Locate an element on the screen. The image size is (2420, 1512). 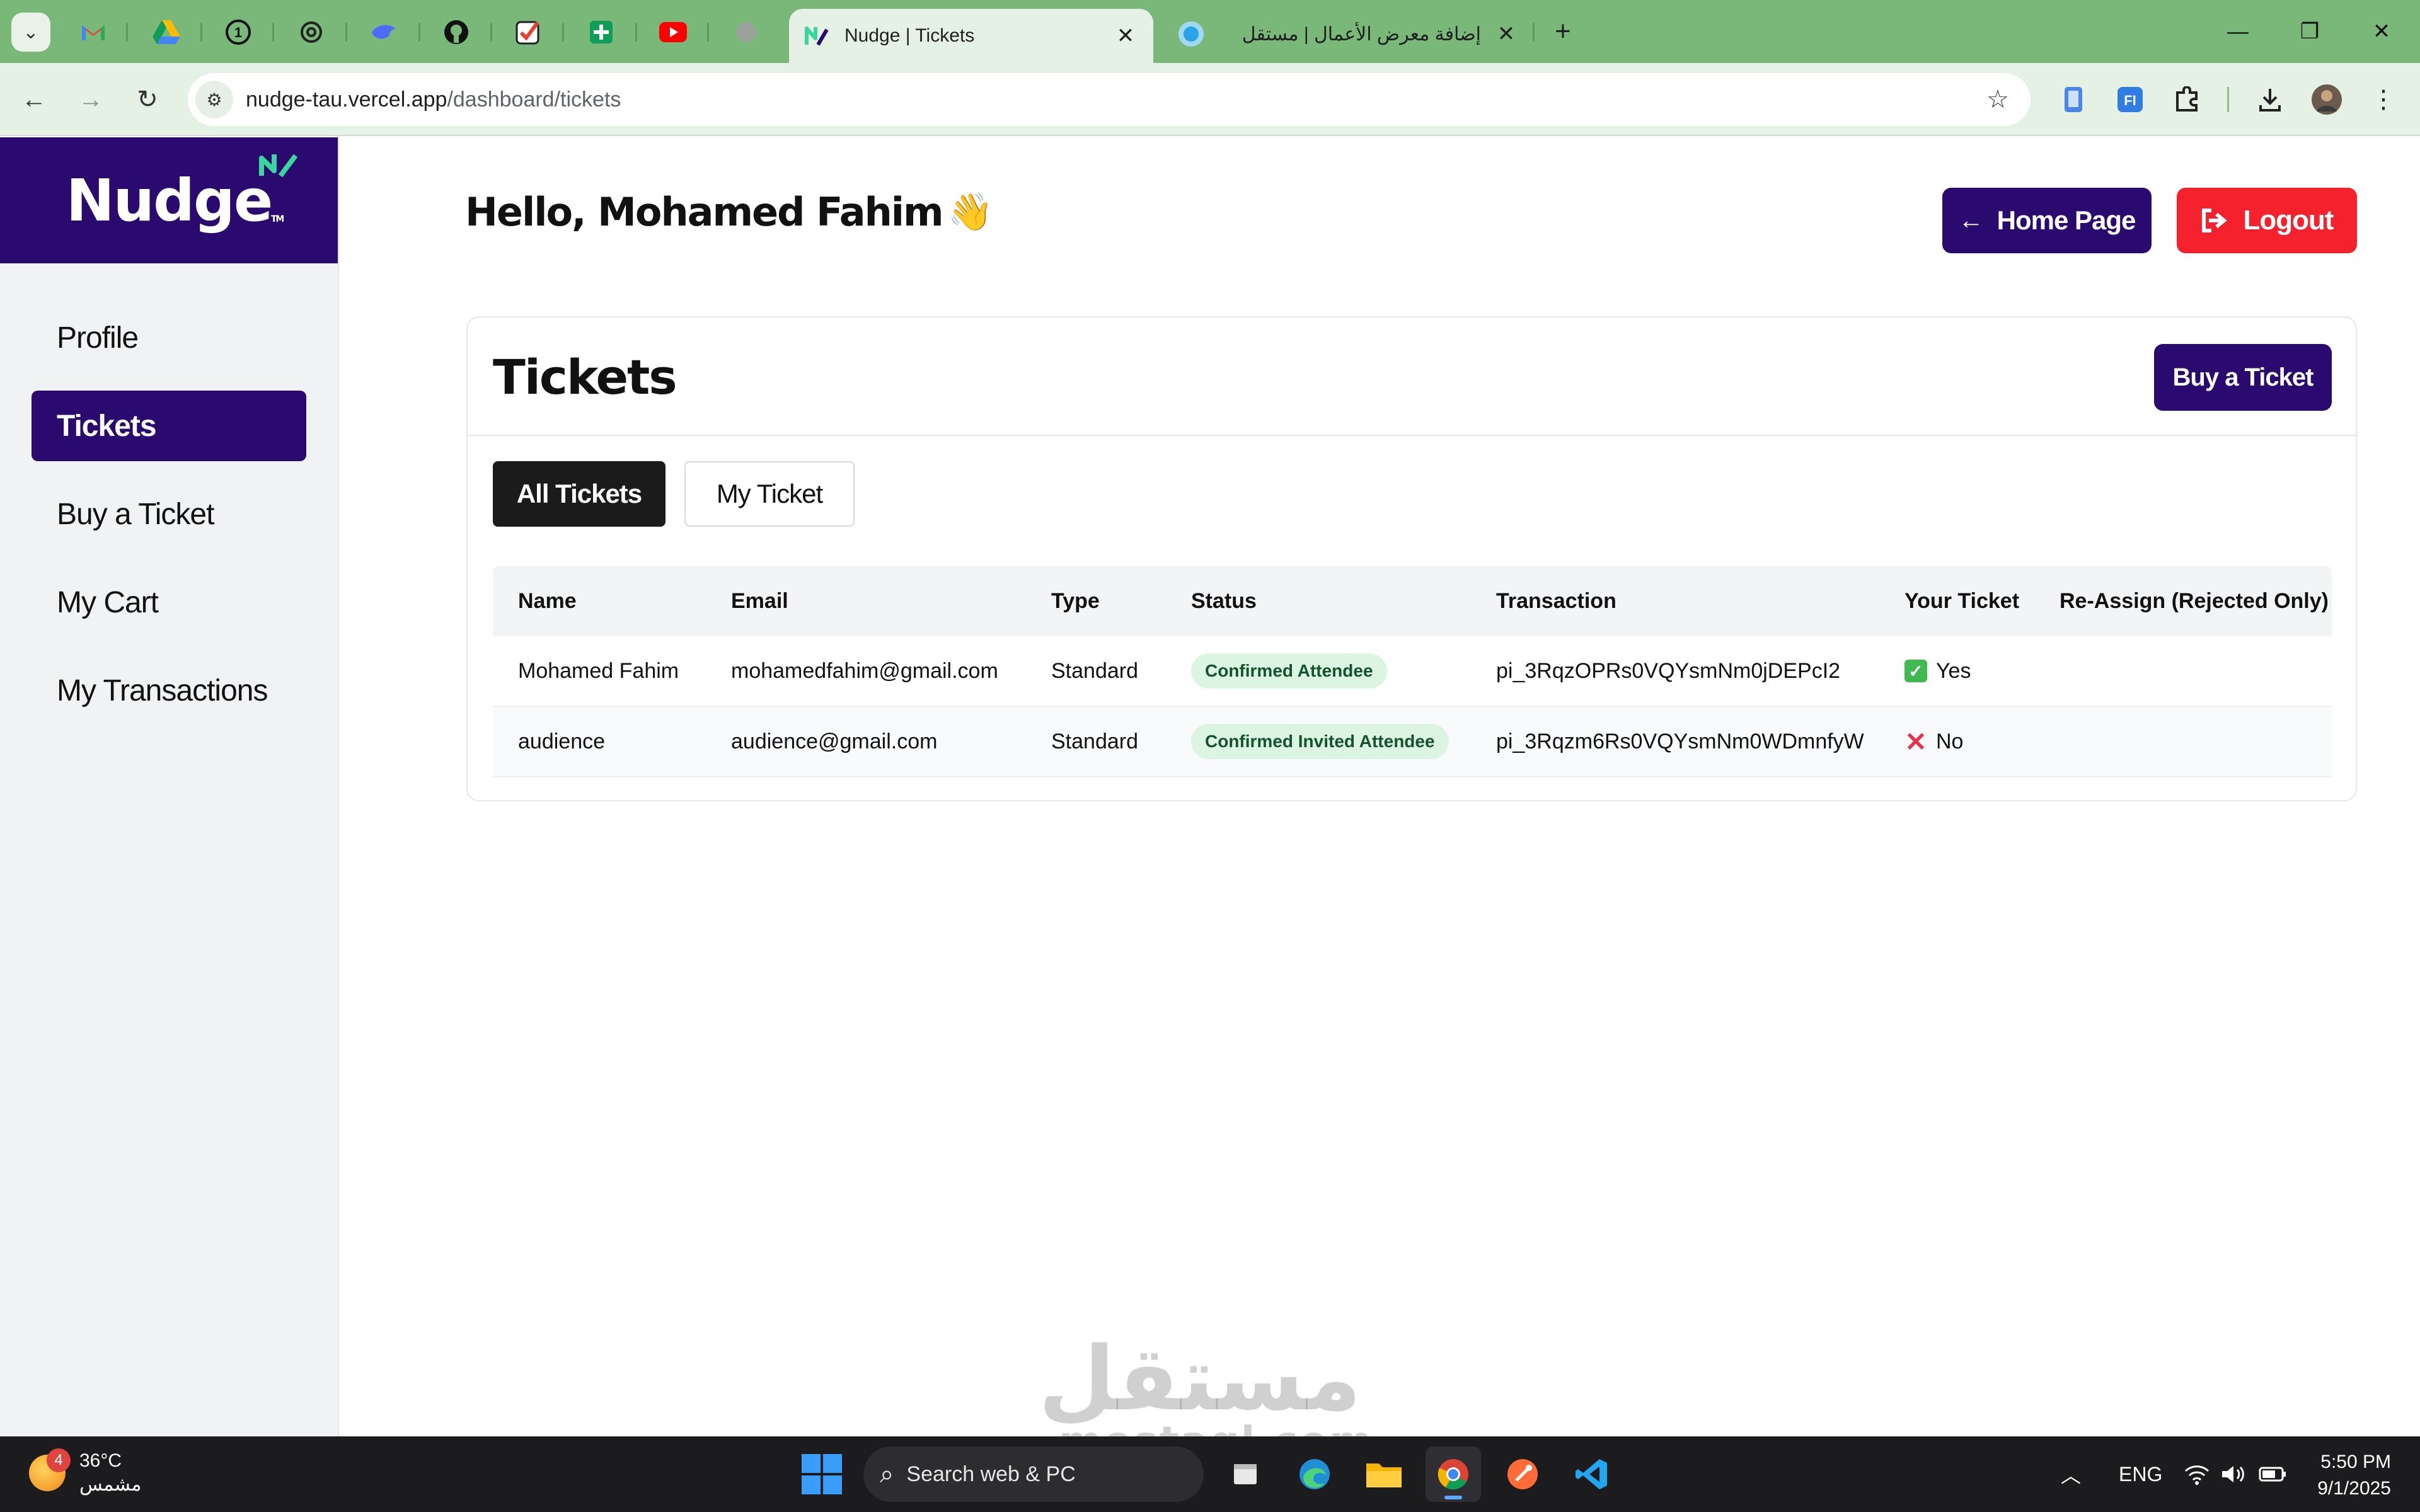
wifi-icon is located at coordinates (2197, 1474).